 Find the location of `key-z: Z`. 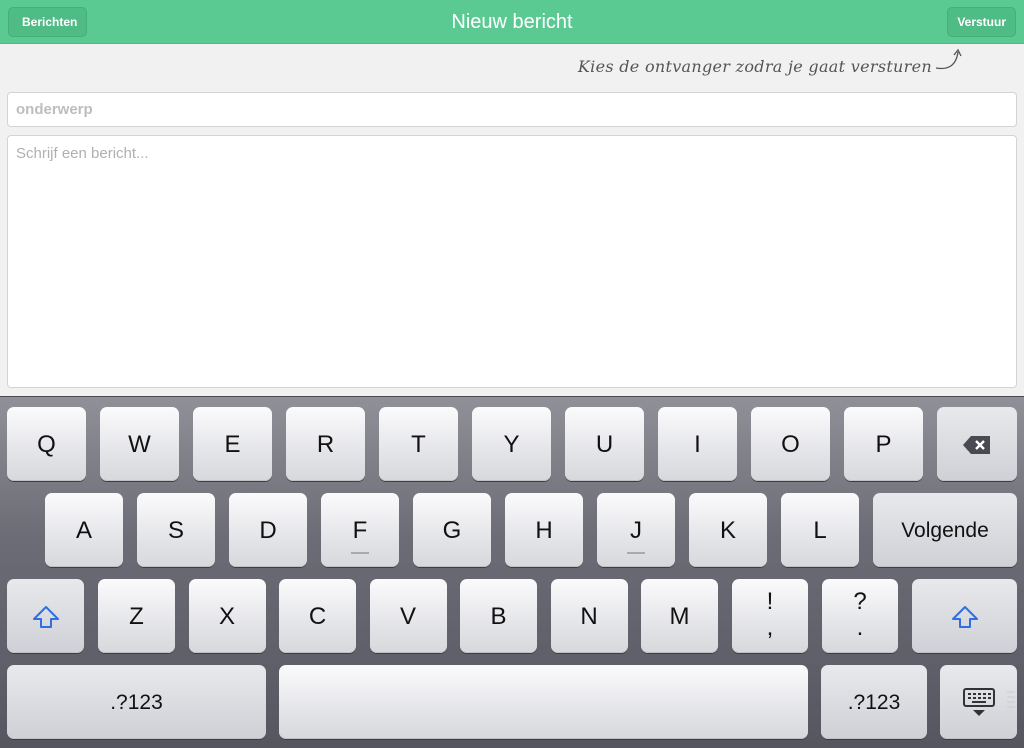

key-z: Z is located at coordinates (136, 616).